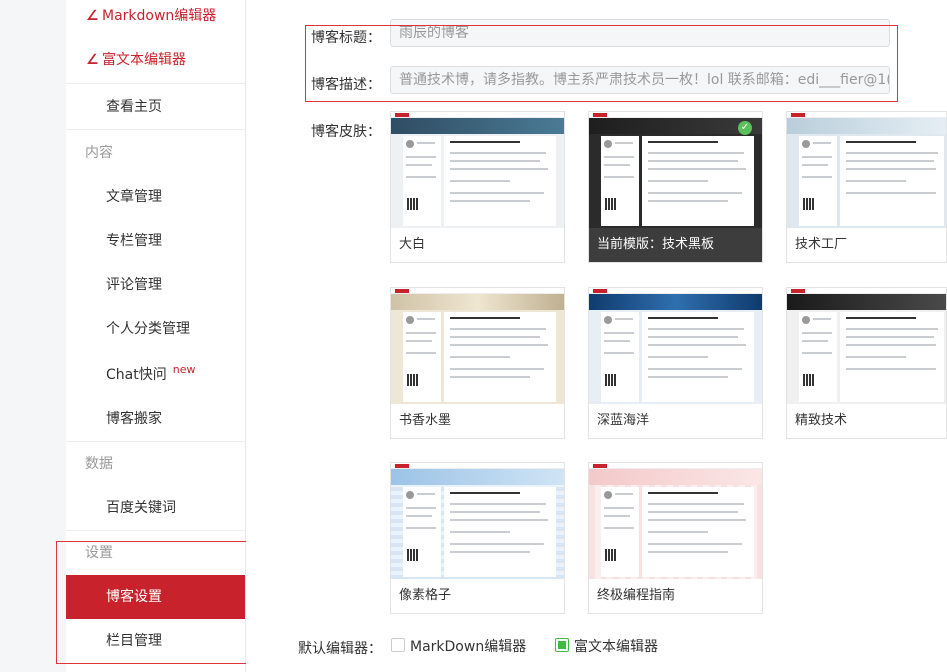  I want to click on skin-card-tech-factory: 技术工厂, so click(866, 187).